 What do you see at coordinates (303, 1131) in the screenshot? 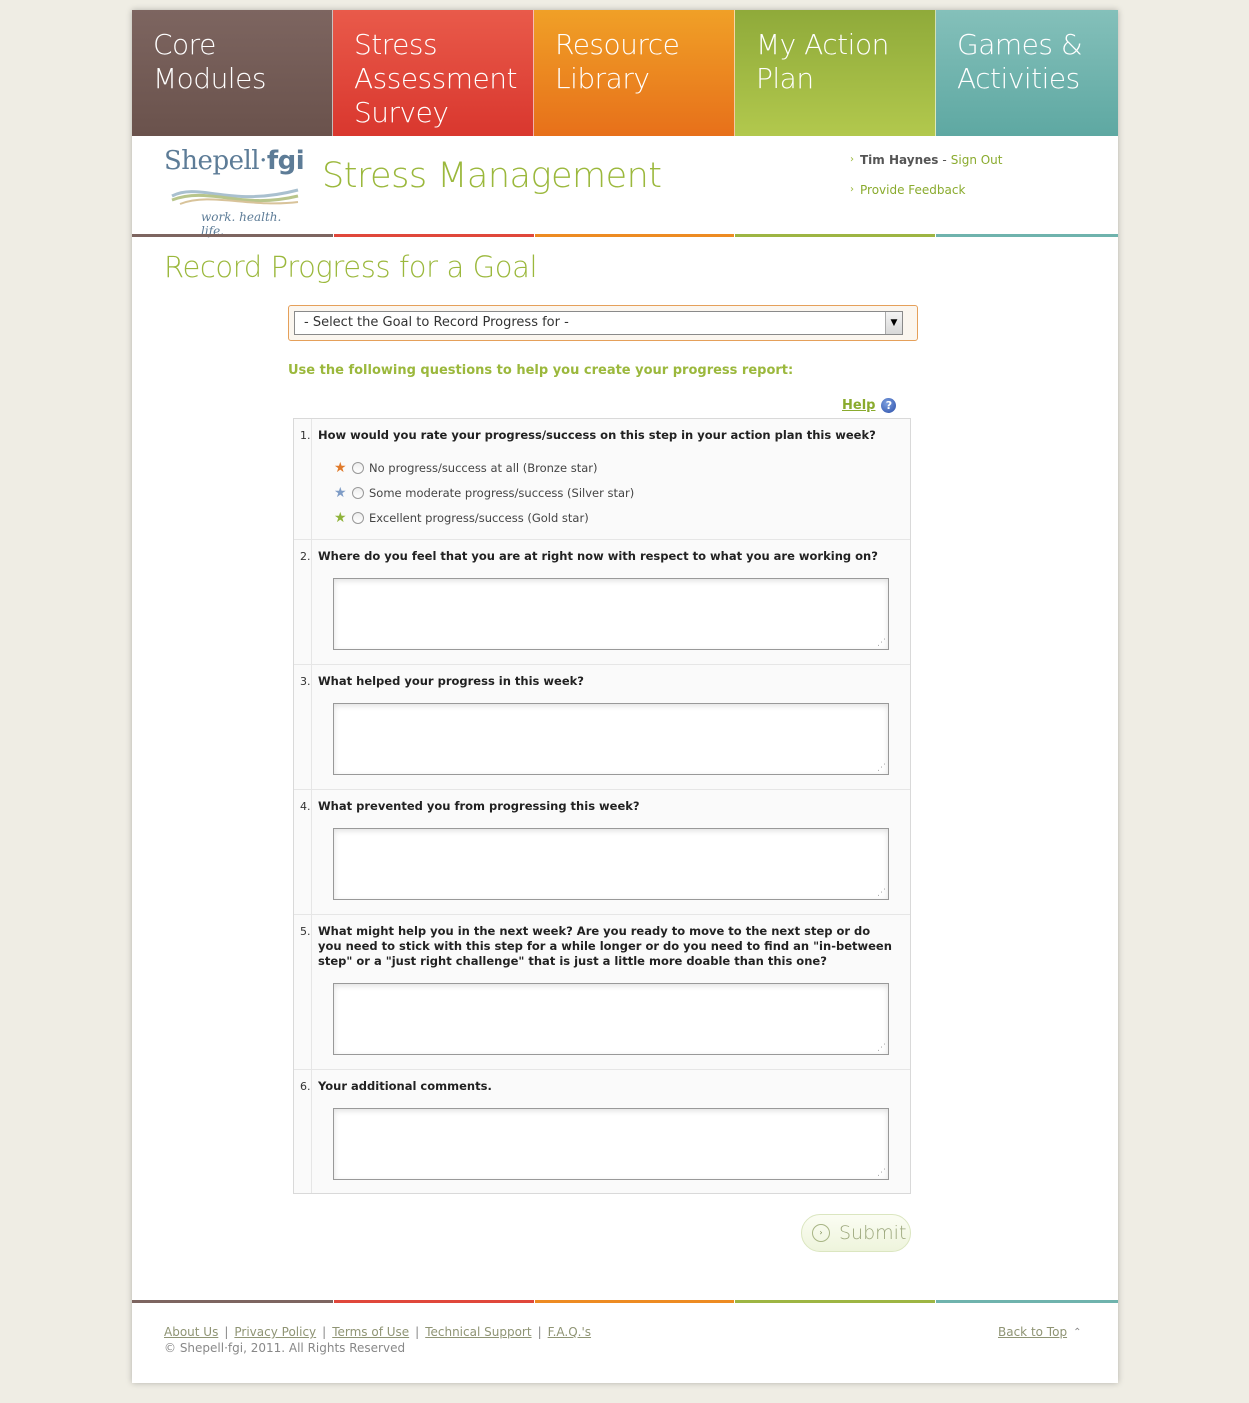
I see `question-number: 6.` at bounding box center [303, 1131].